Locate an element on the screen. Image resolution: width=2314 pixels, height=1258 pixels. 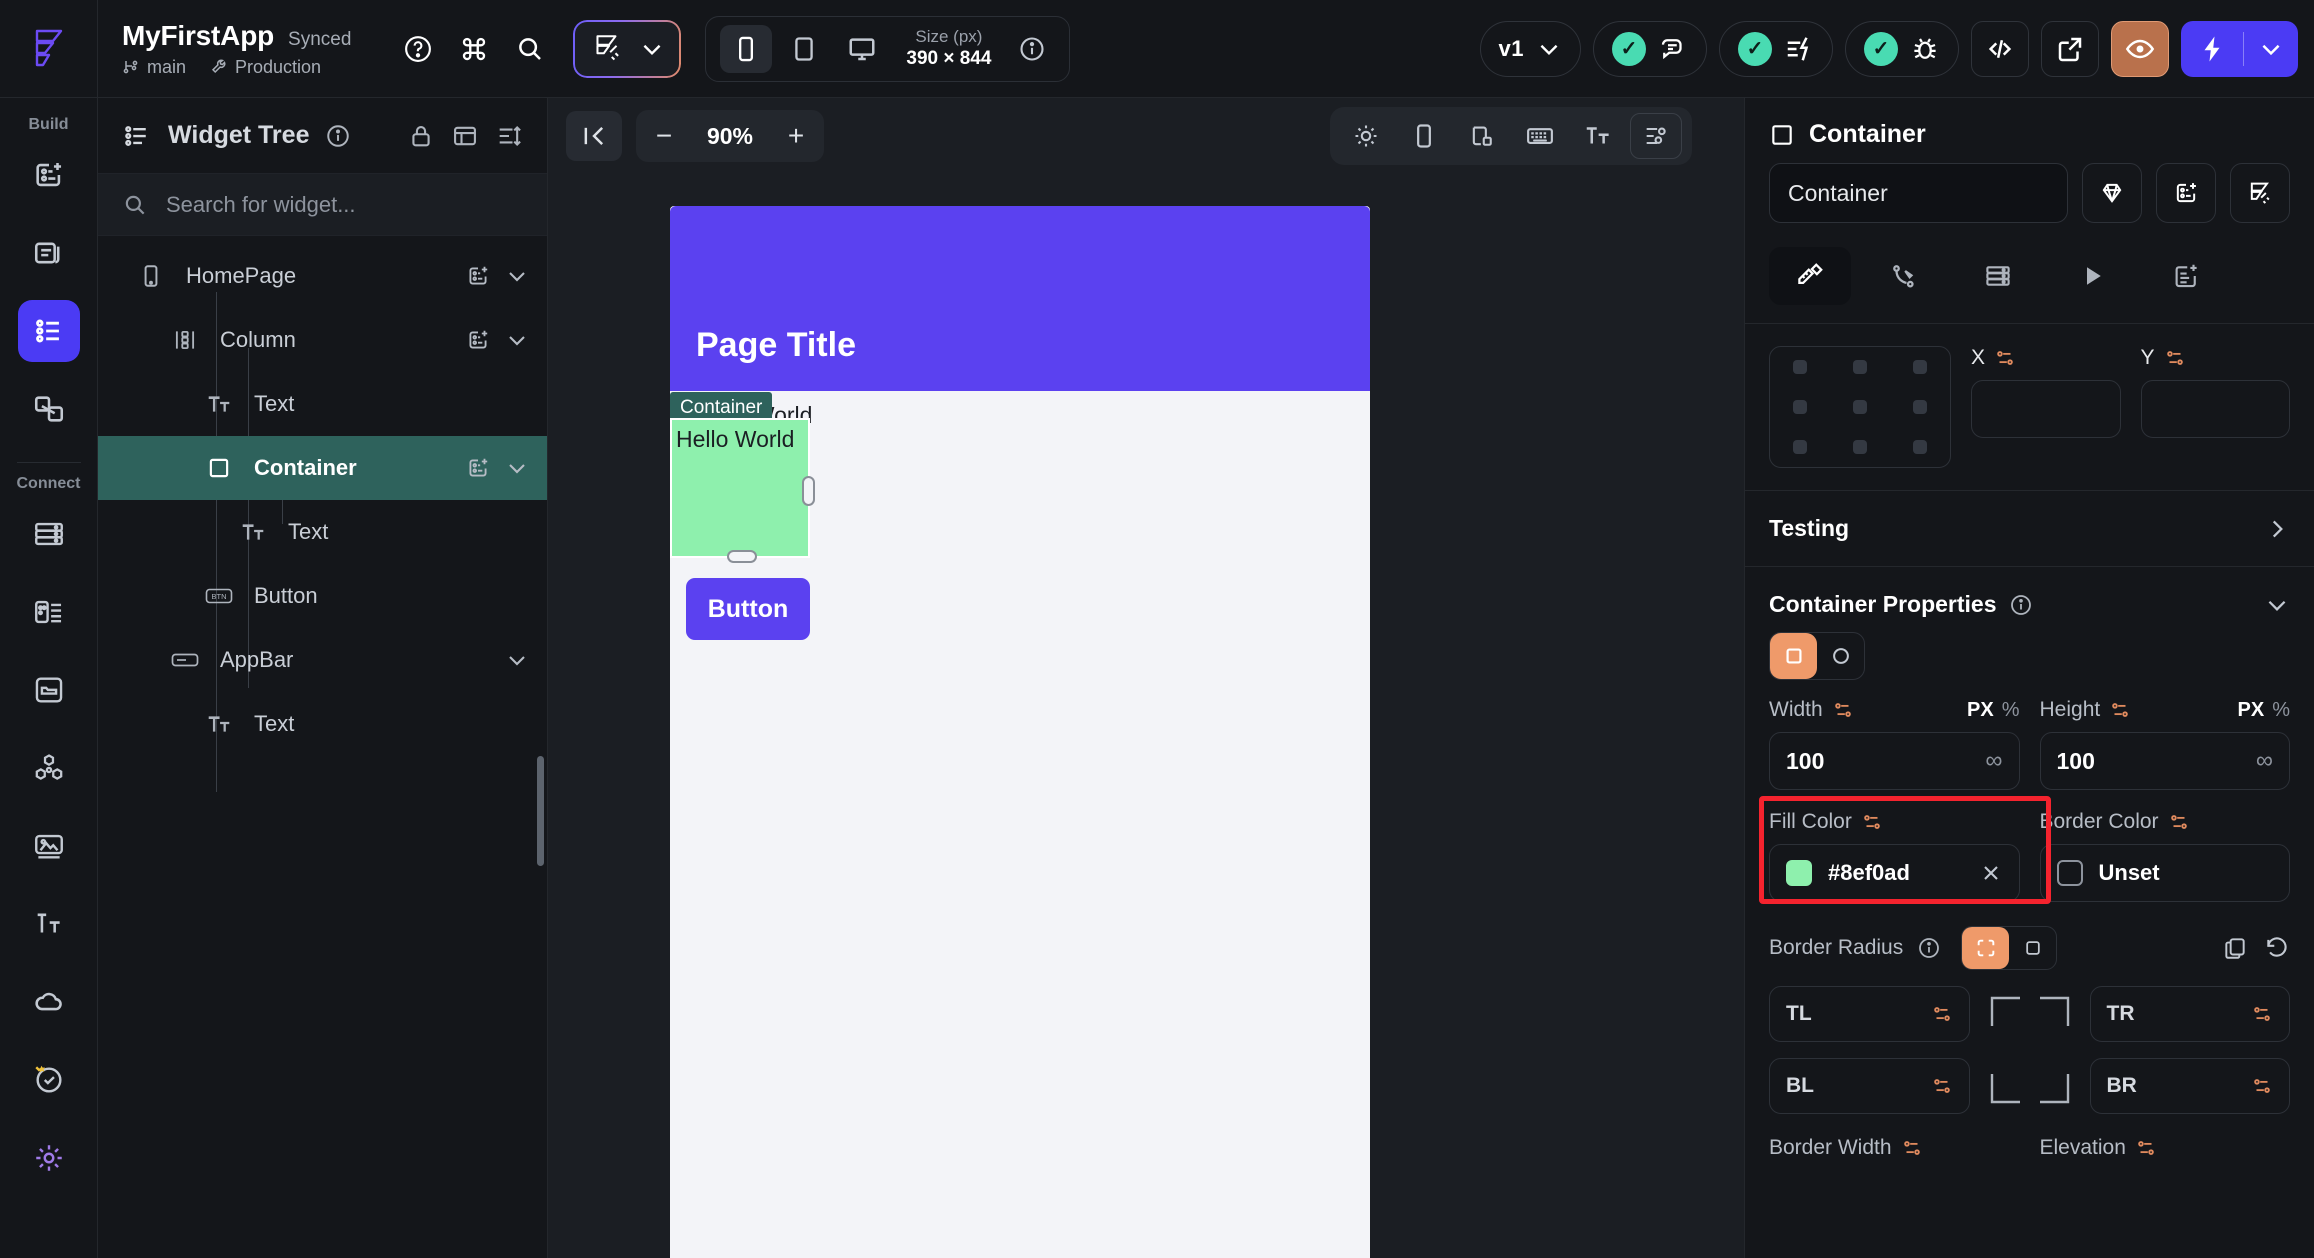
corner-tl-variable-icon is located at coordinates (1942, 1014).